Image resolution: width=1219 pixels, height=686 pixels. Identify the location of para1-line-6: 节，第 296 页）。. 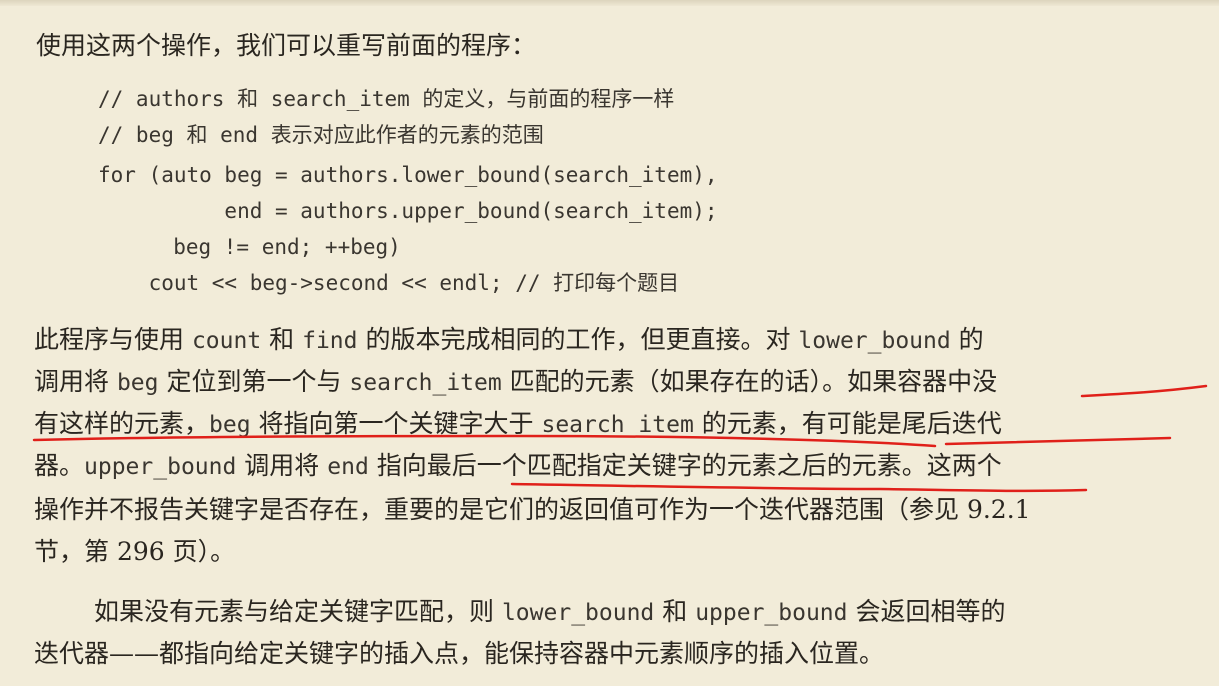
(135, 551).